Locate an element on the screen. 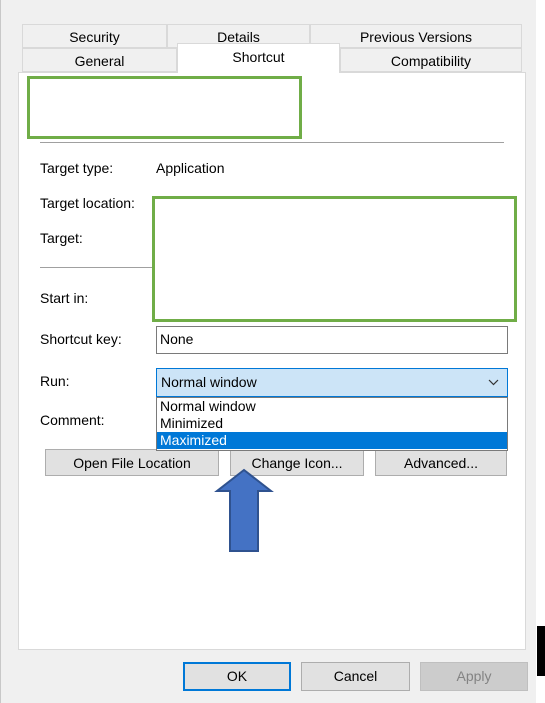  arrow-up-icon is located at coordinates (244, 510).